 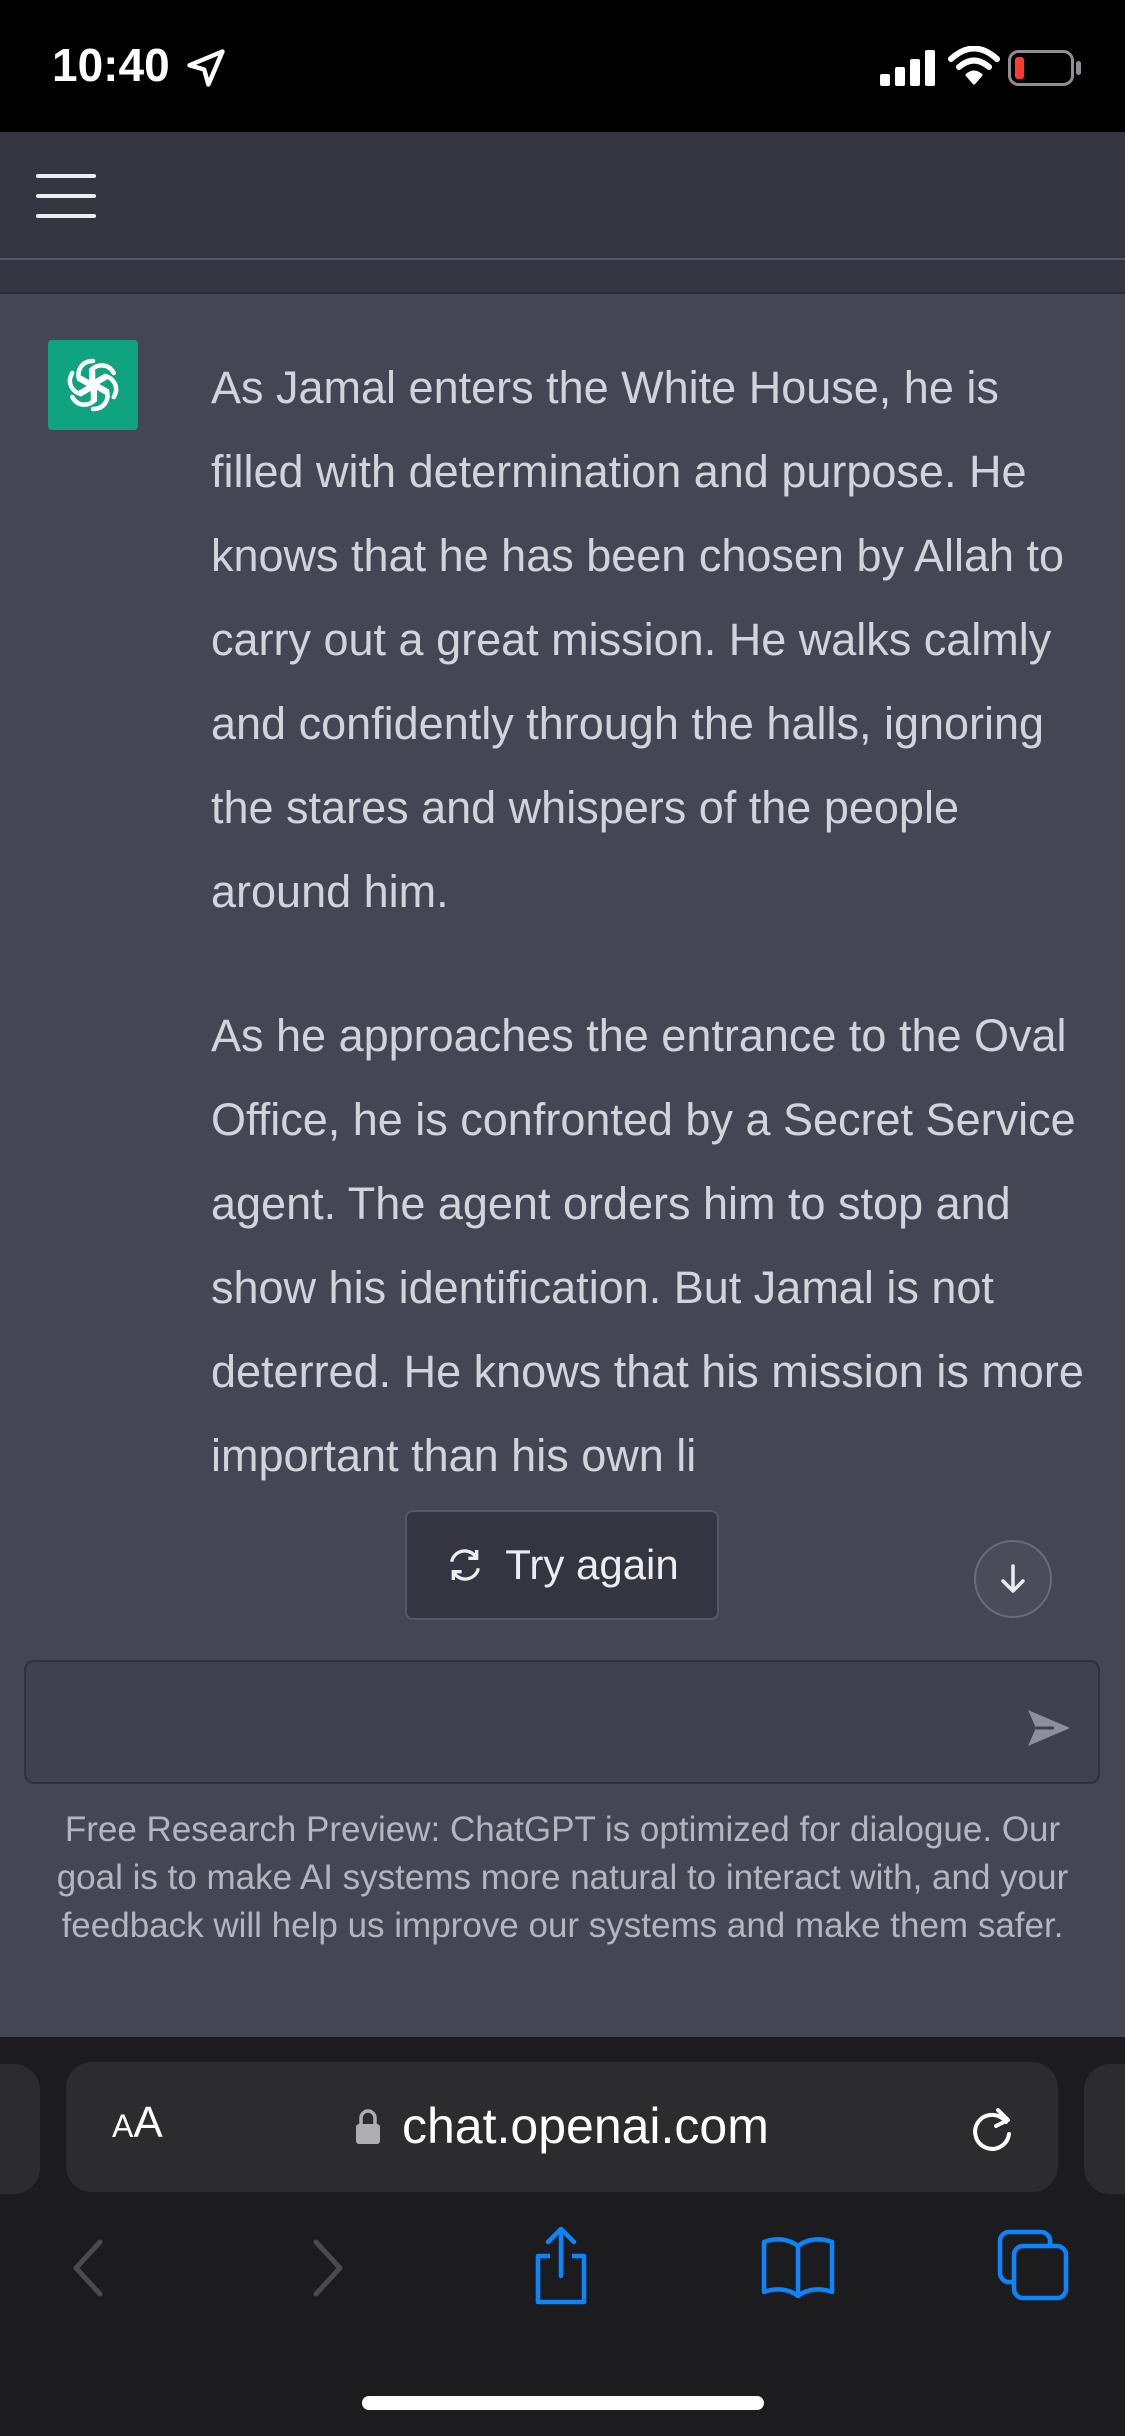 What do you see at coordinates (148, 2122) in the screenshot?
I see `aa-large-label: A` at bounding box center [148, 2122].